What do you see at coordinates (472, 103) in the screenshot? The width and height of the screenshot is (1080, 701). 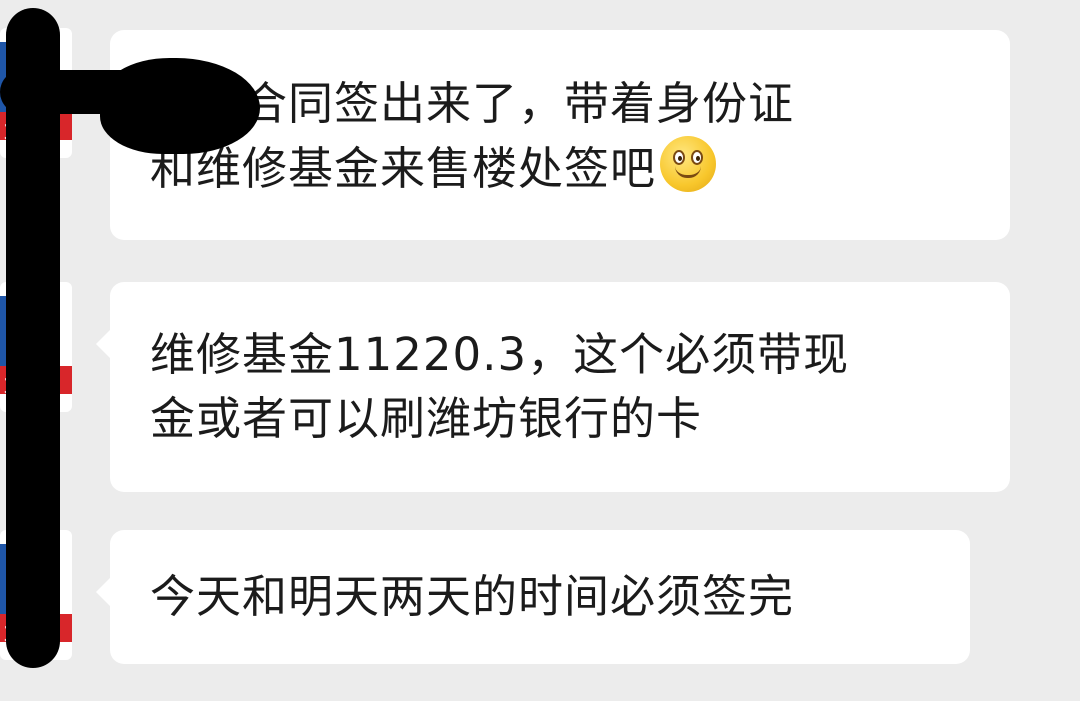 I see `message-line: …，合同签出来了，带着身份证` at bounding box center [472, 103].